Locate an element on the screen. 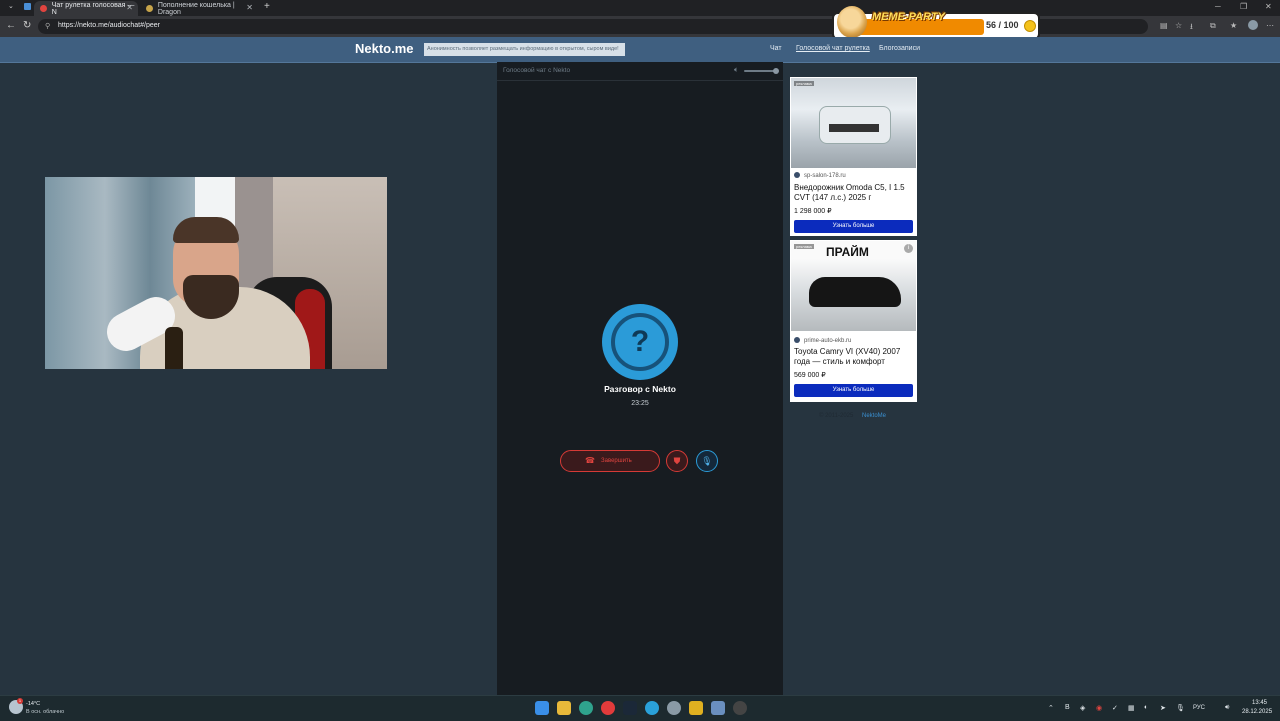 This screenshot has height=721, width=1280. tray-app-icon: ▦ is located at coordinates (1131, 708).